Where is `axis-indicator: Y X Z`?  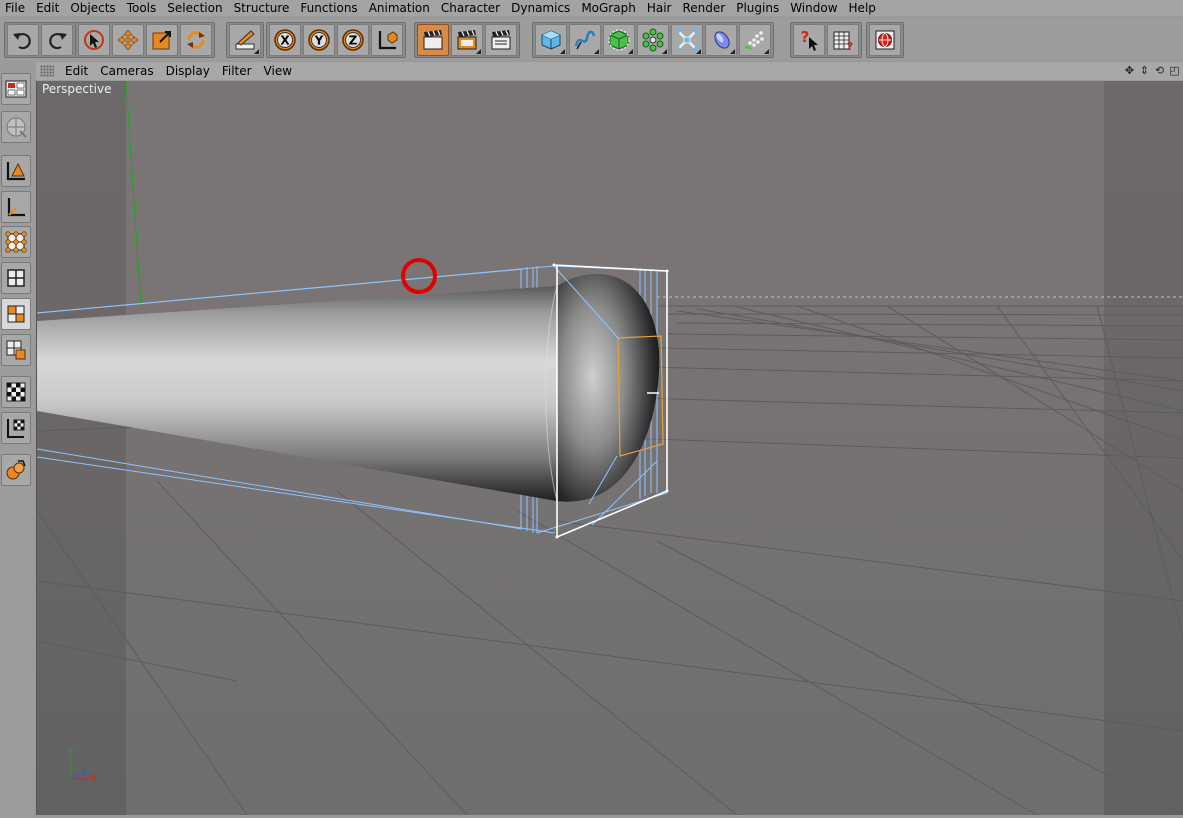 axis-indicator: Y X Z is located at coordinates (83, 769).